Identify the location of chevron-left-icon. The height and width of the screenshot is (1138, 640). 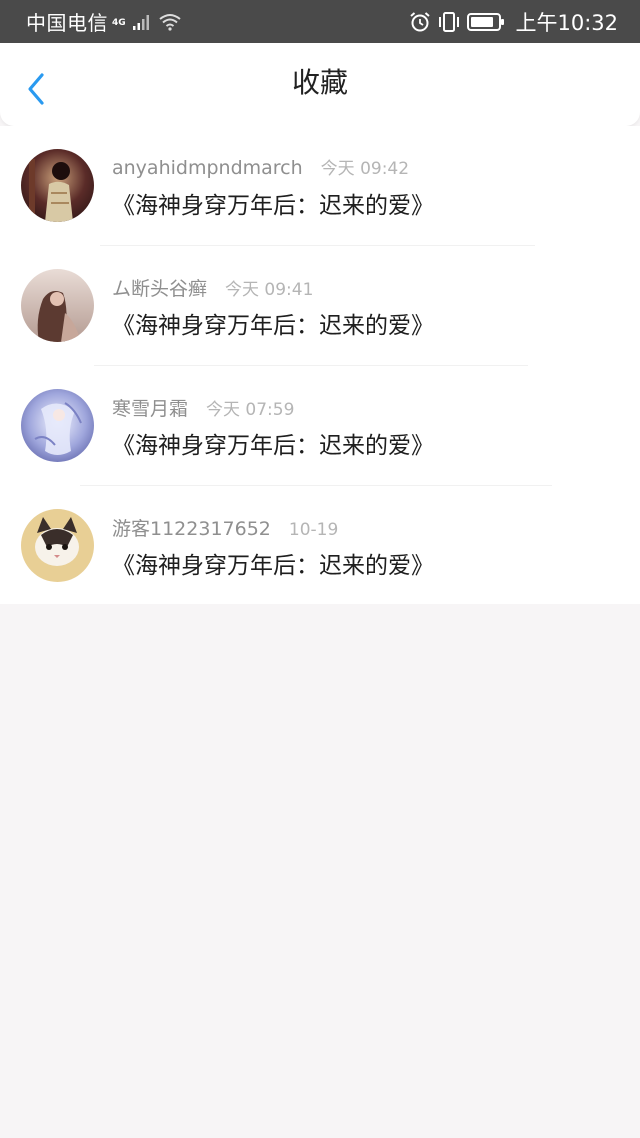
(36, 89).